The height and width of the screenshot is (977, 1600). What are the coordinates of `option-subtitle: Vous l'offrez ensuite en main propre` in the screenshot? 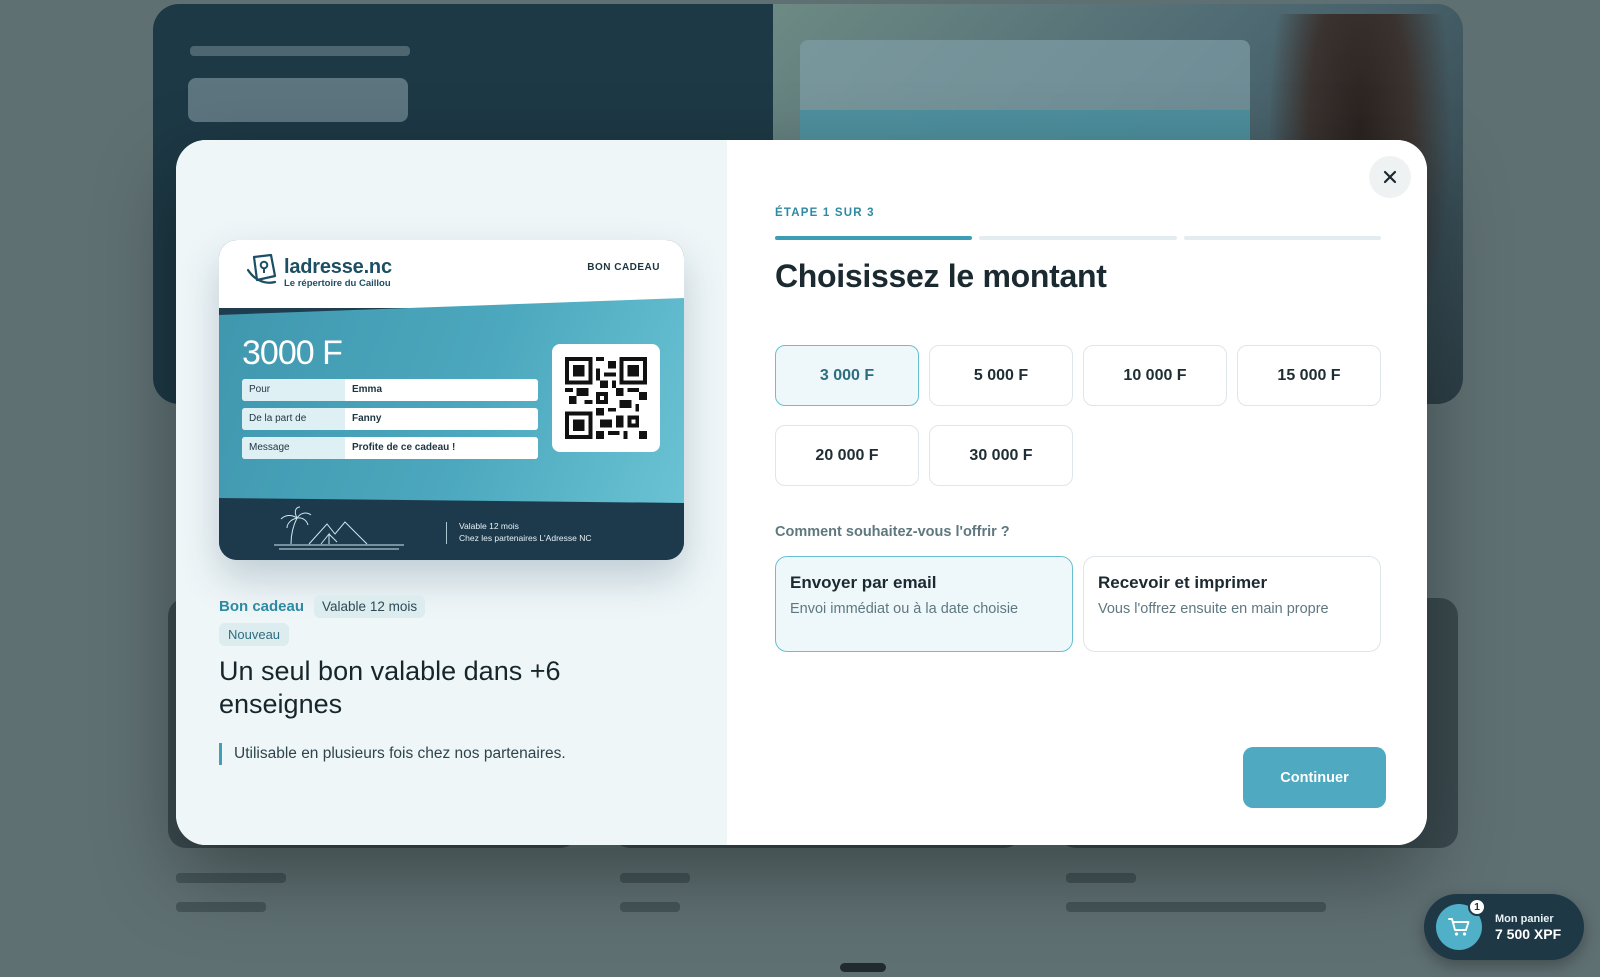 It's located at (1213, 609).